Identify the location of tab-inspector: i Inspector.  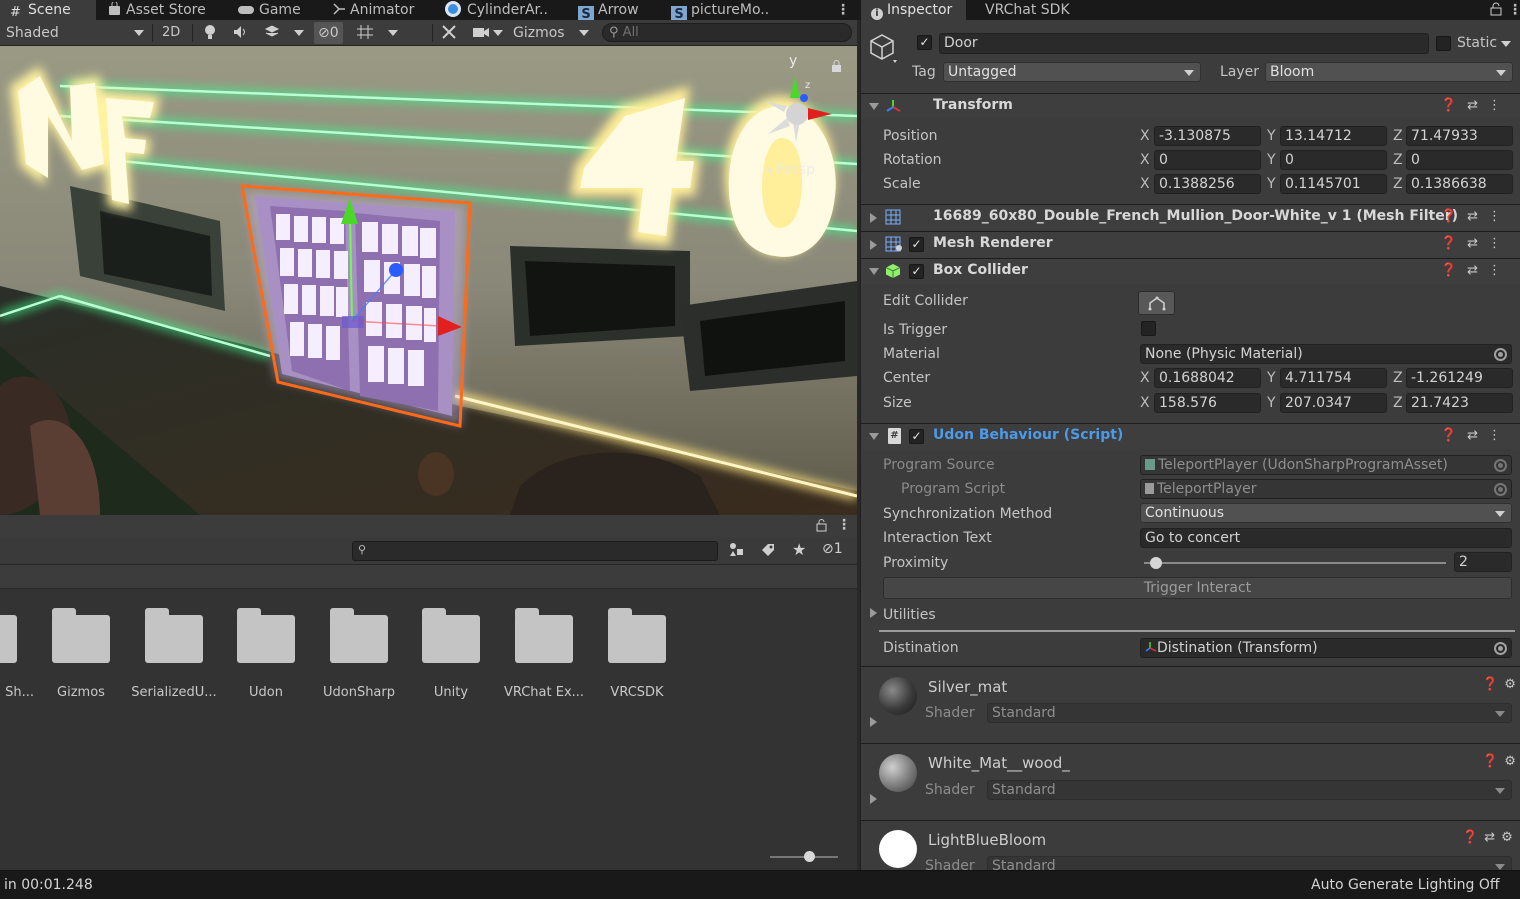
(913, 10).